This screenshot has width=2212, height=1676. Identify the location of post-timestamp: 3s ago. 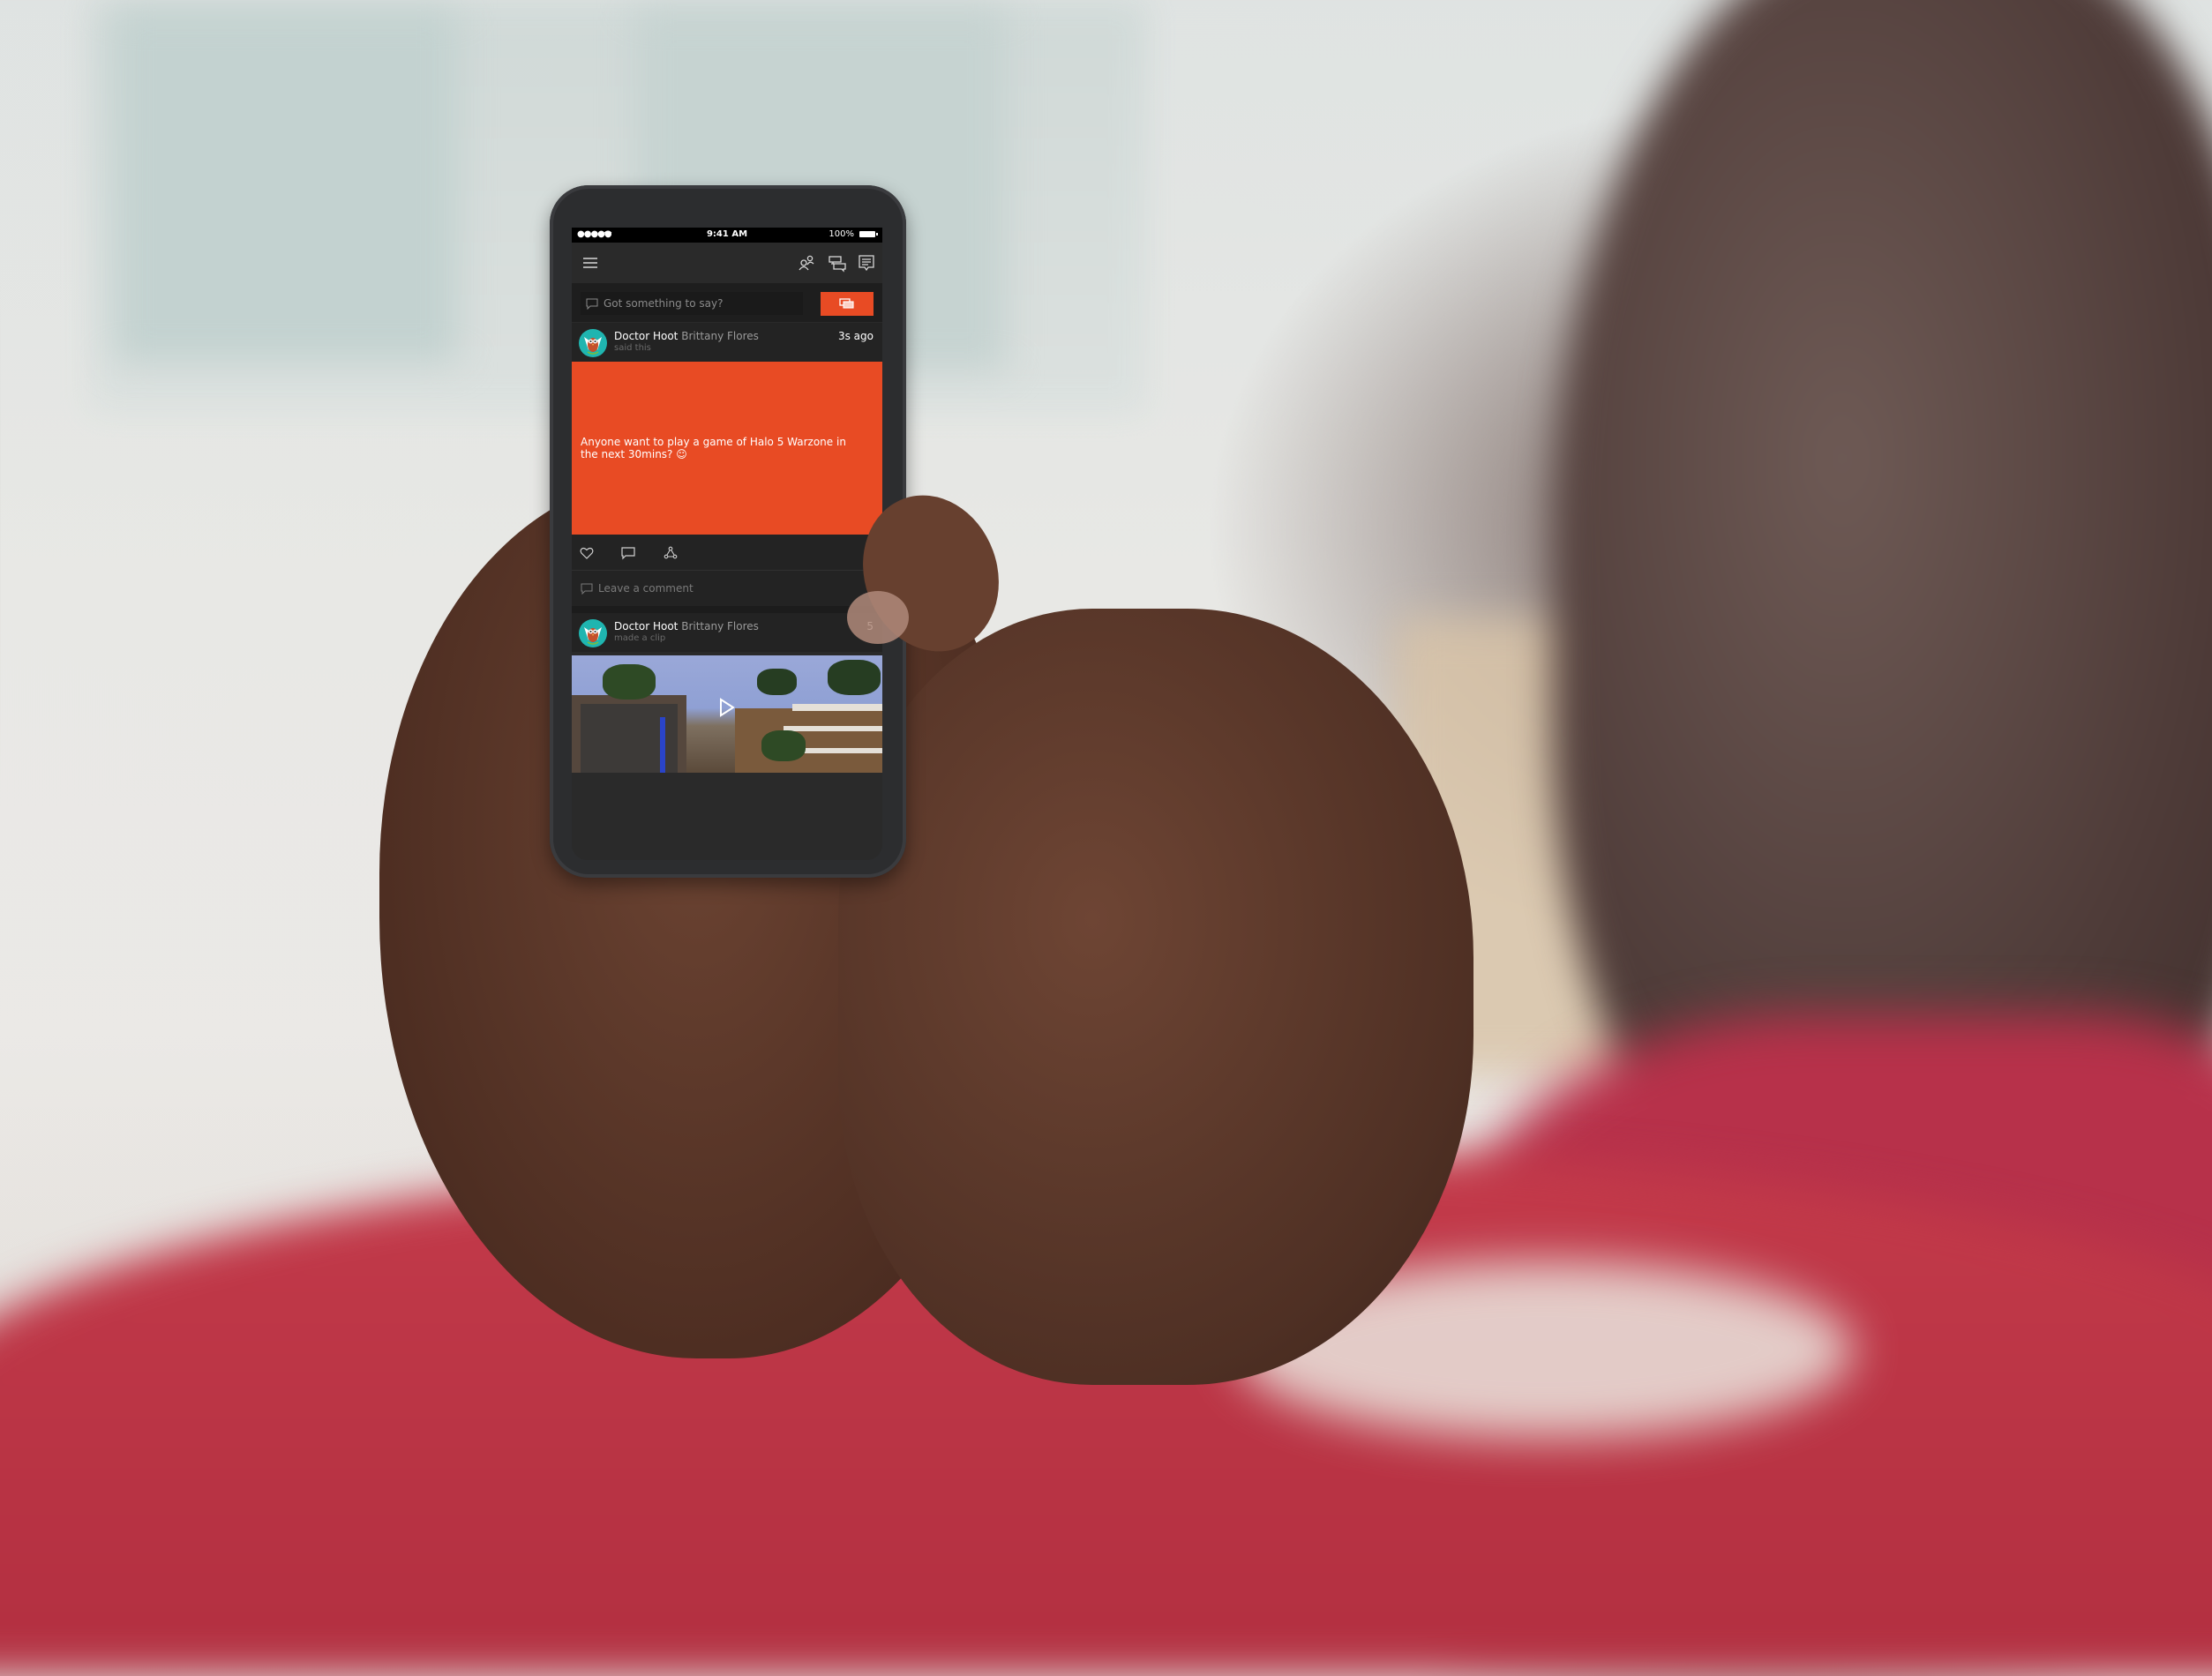
(855, 336).